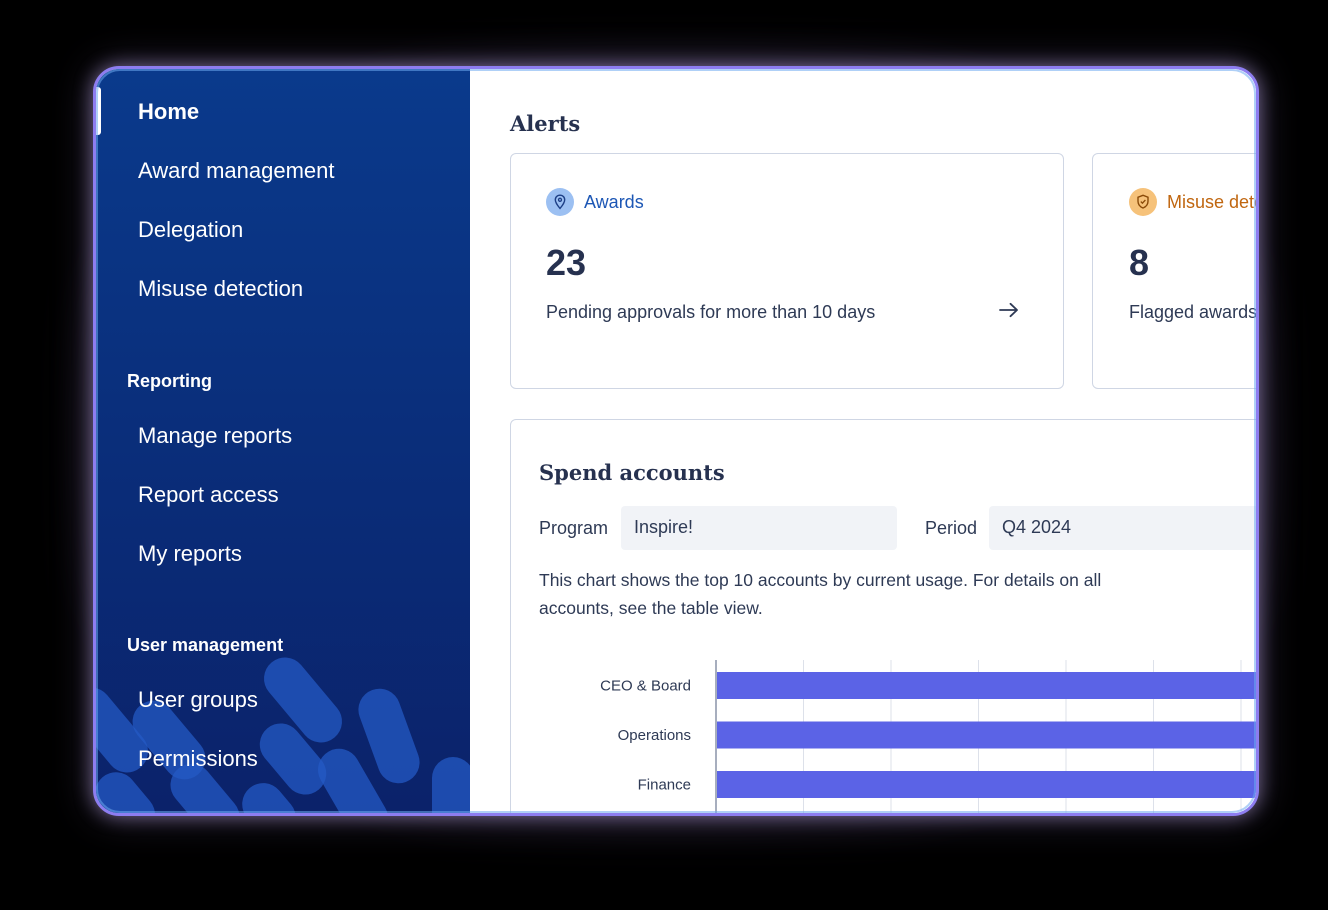  What do you see at coordinates (1122, 528) in the screenshot?
I see `period-select: Q4 2024` at bounding box center [1122, 528].